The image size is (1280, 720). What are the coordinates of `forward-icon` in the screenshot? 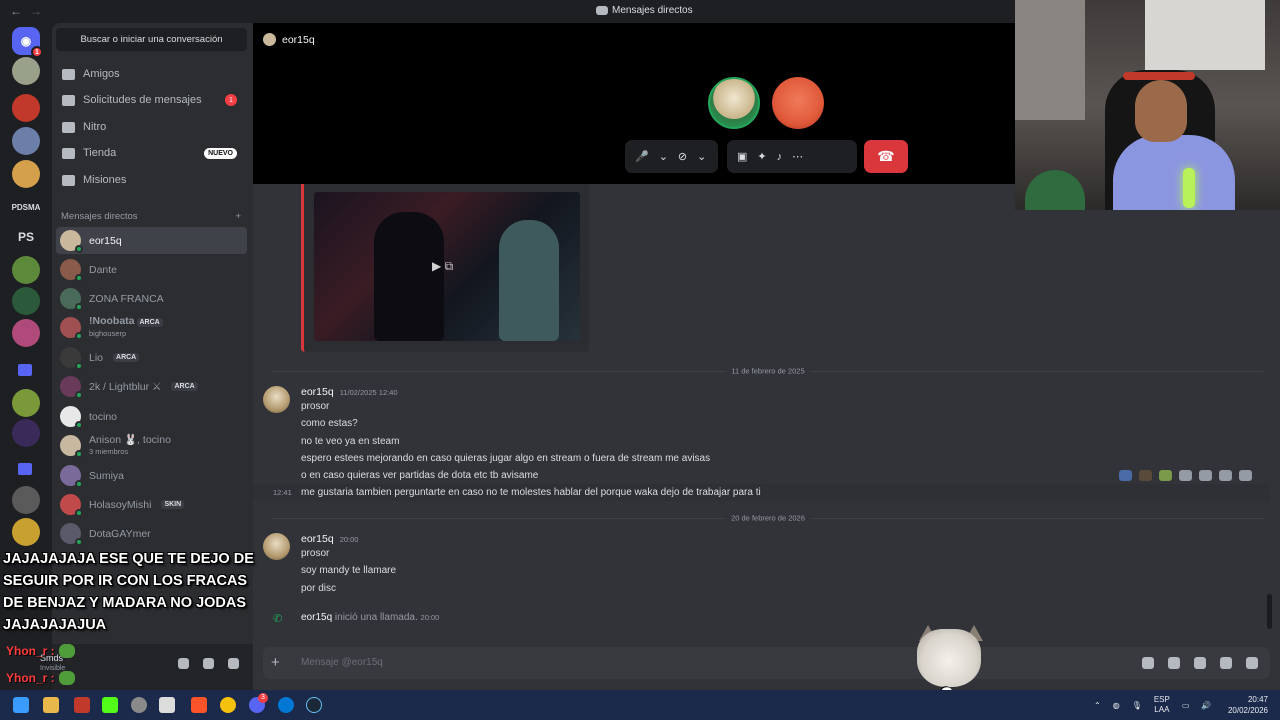 It's located at (1225, 475).